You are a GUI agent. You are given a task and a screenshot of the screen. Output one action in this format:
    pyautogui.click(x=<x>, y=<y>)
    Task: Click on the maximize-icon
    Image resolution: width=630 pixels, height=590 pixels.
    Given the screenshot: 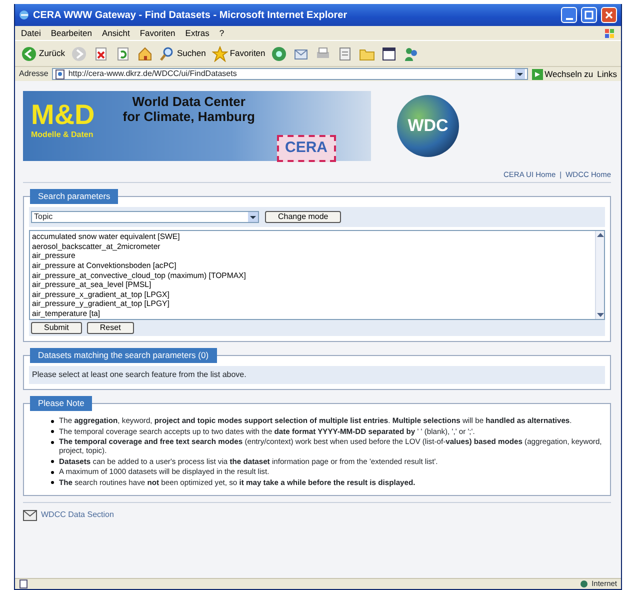 What is the action you would take?
    pyautogui.click(x=589, y=15)
    